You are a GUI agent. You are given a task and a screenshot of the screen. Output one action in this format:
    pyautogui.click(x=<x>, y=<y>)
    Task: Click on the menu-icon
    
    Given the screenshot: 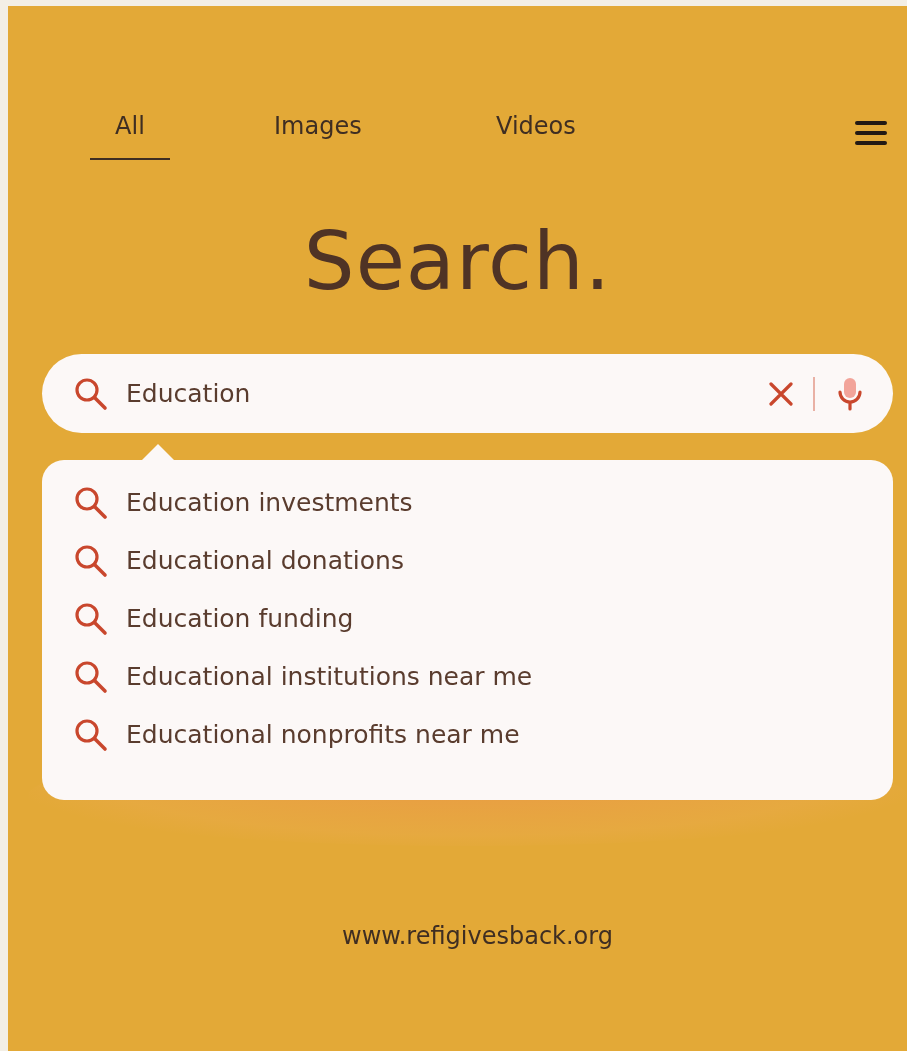 What is the action you would take?
    pyautogui.click(x=871, y=133)
    